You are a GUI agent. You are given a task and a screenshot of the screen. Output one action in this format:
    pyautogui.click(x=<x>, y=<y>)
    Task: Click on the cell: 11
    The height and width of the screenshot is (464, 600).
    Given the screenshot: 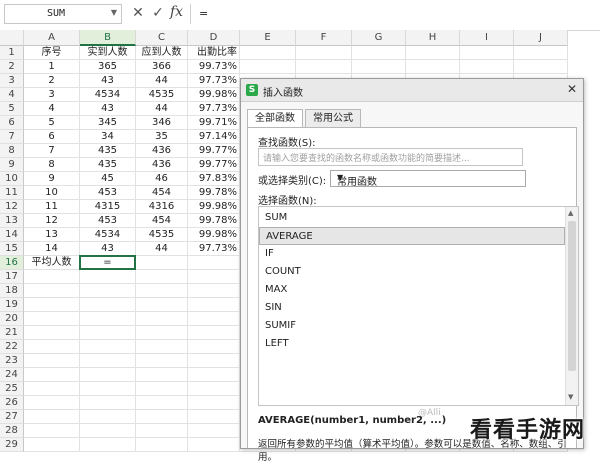 What is the action you would take?
    pyautogui.click(x=52, y=207)
    